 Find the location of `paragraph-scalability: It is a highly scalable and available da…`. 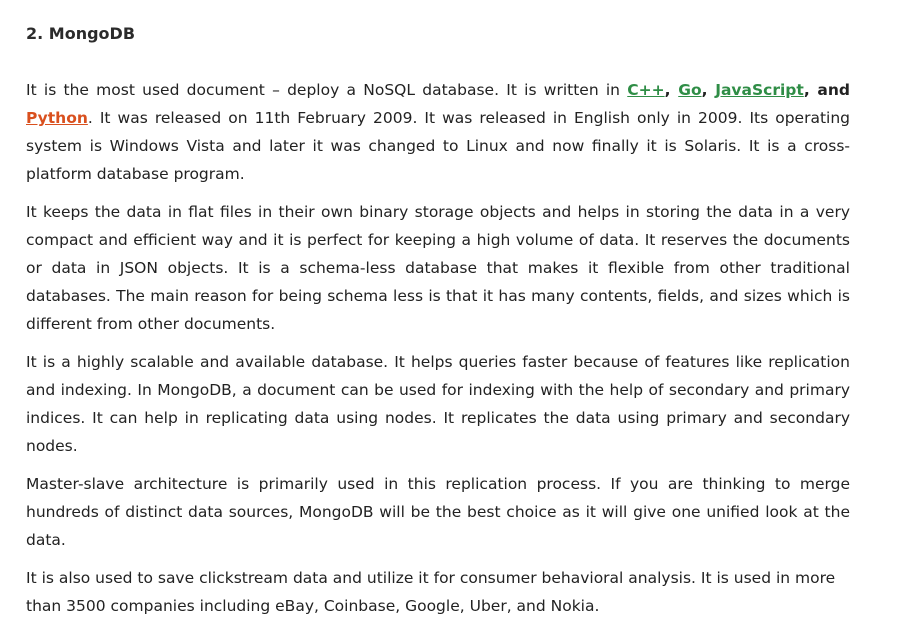

paragraph-scalability: It is a highly scalable and available da… is located at coordinates (438, 404).